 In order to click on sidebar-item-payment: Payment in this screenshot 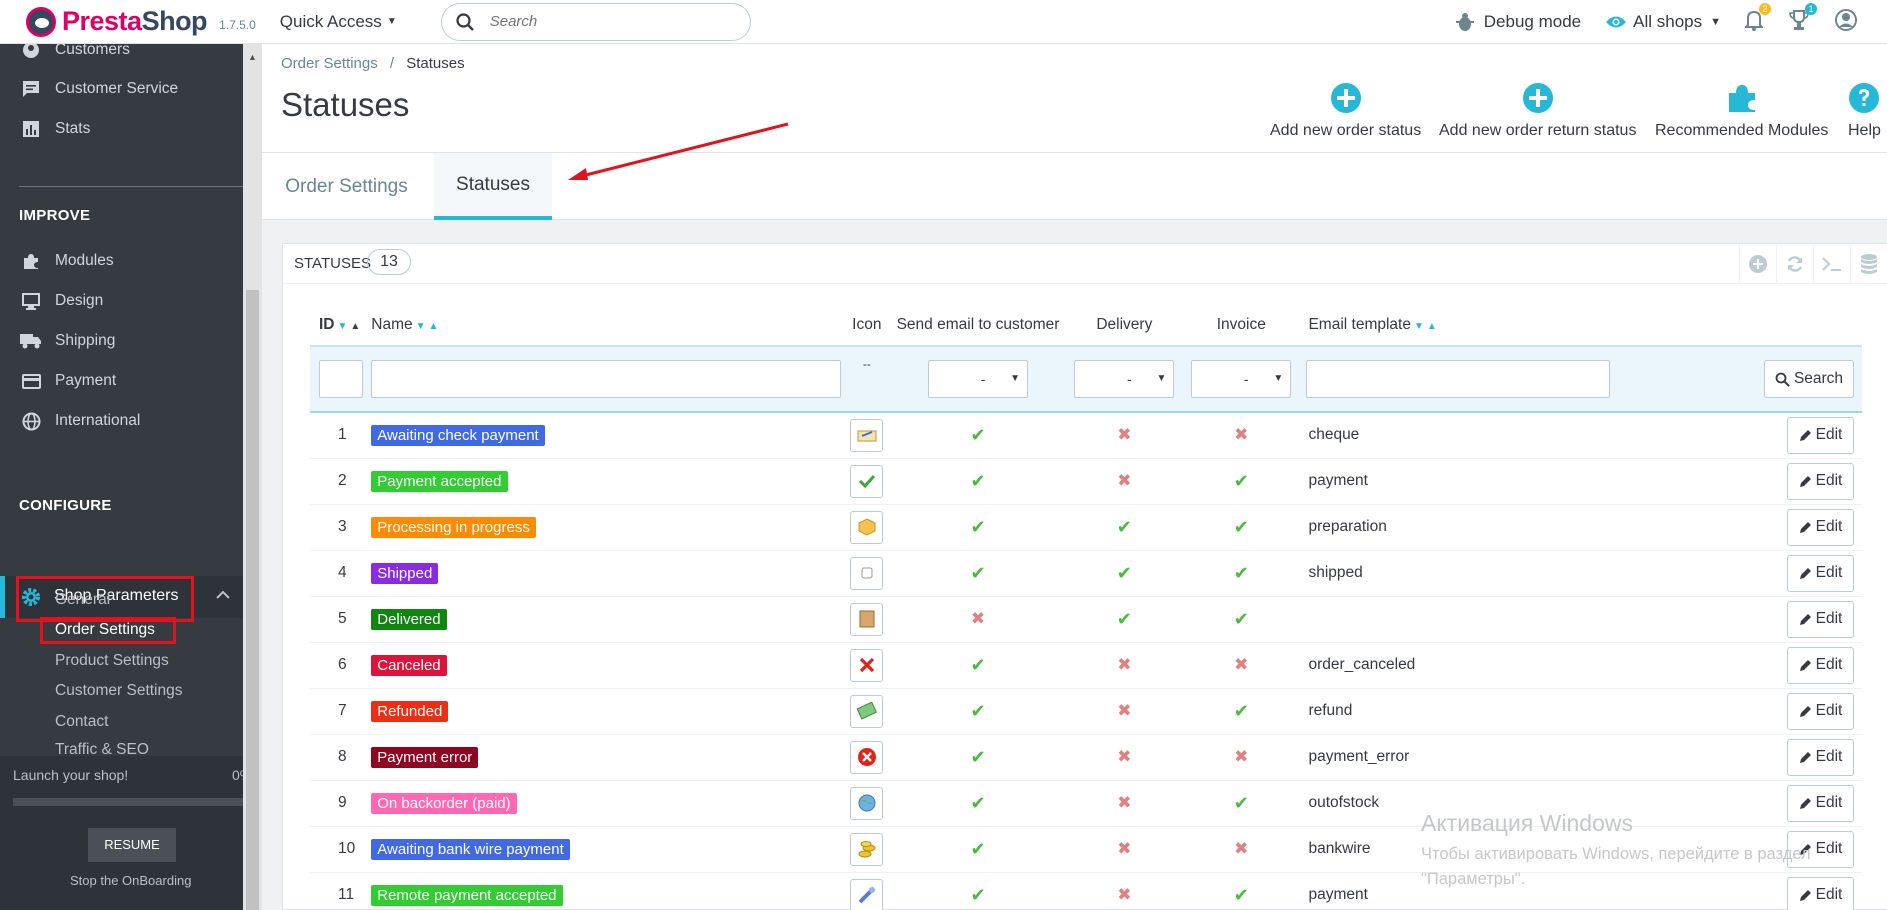, I will do `click(121, 381)`.